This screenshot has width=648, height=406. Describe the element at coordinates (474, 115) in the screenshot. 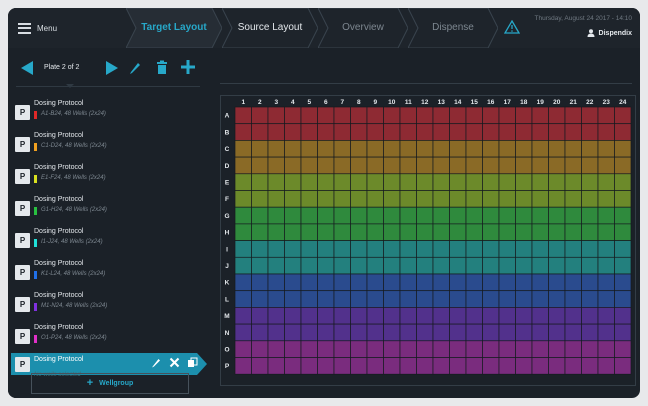

I see `well-A15` at that location.